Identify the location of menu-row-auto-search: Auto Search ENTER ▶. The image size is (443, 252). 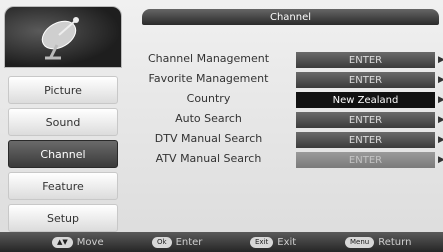
(284, 120).